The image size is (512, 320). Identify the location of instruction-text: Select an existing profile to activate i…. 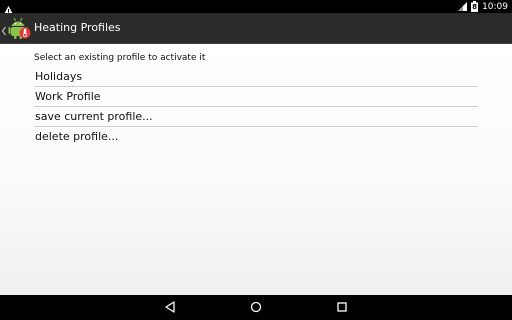
(120, 58).